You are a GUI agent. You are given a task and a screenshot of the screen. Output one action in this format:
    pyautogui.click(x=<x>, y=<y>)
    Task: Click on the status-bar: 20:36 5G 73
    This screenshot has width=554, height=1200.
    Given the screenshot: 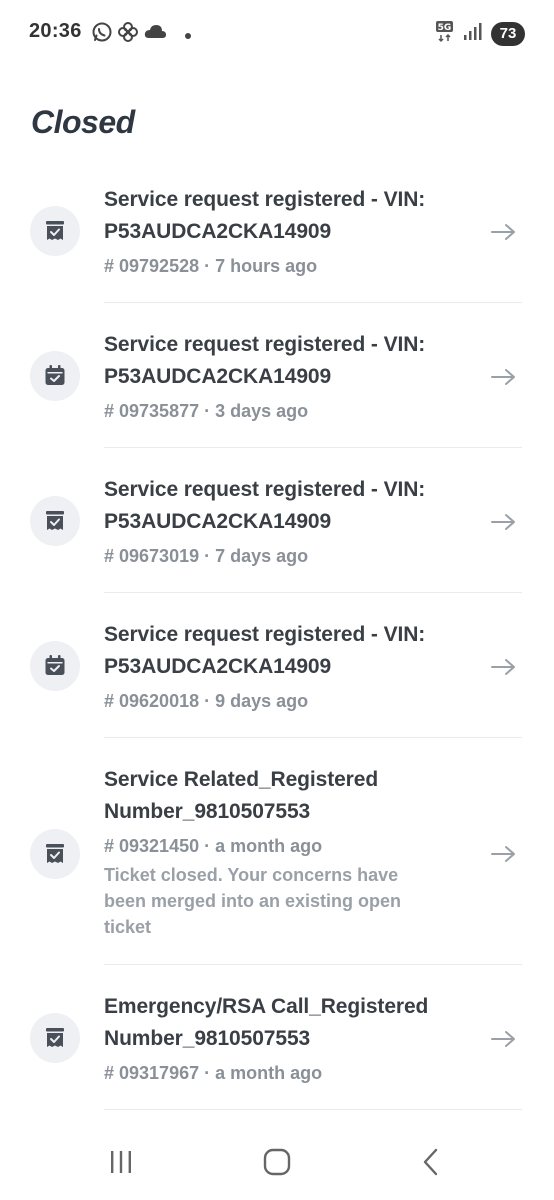 What is the action you would take?
    pyautogui.click(x=277, y=32)
    